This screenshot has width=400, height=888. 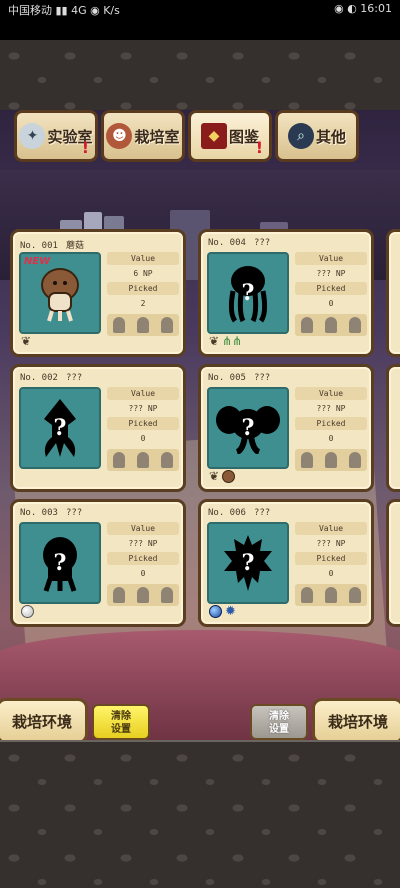 What do you see at coordinates (32, 136) in the screenshot?
I see `microscope-icon: ✦` at bounding box center [32, 136].